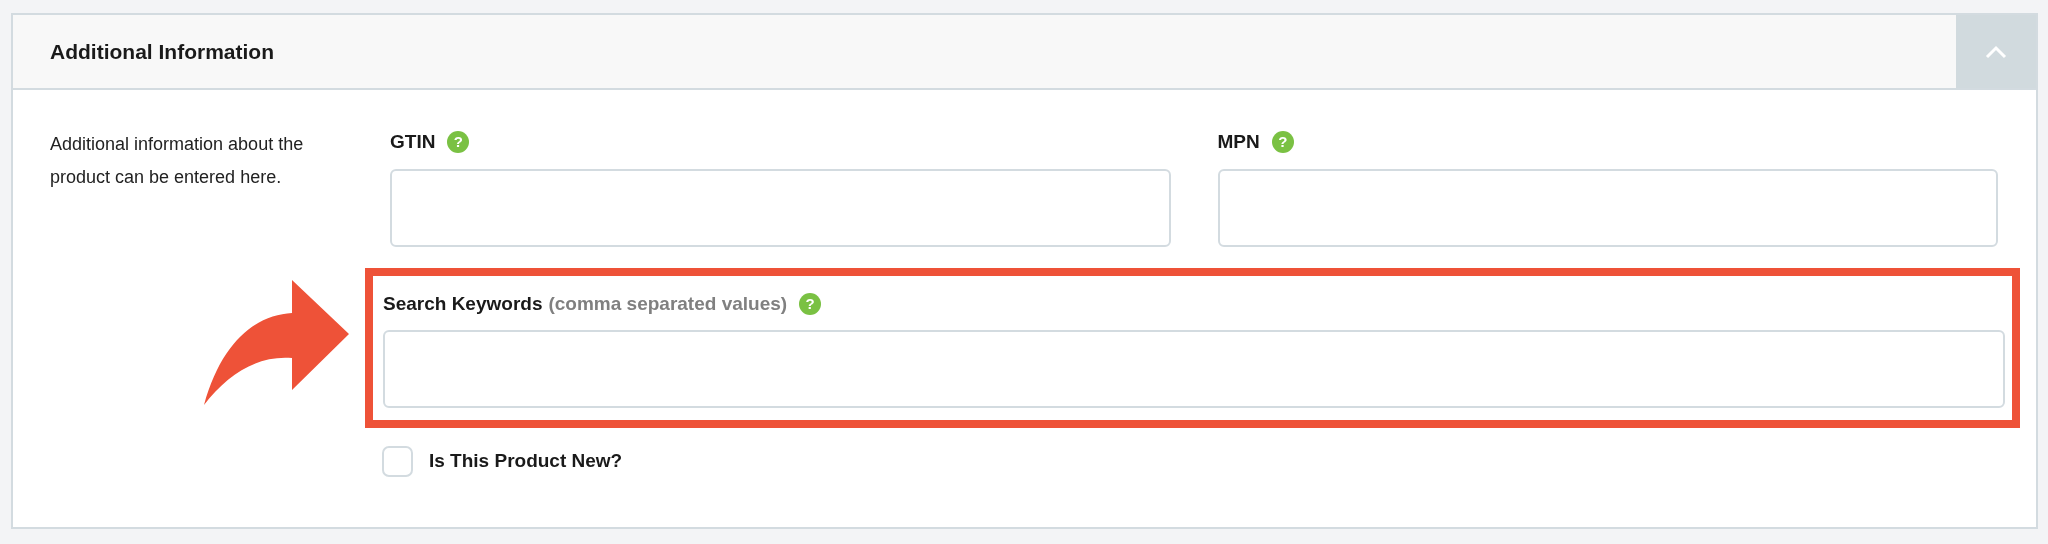 Image resolution: width=2048 pixels, height=544 pixels. What do you see at coordinates (397, 461) in the screenshot?
I see `checkbox` at bounding box center [397, 461].